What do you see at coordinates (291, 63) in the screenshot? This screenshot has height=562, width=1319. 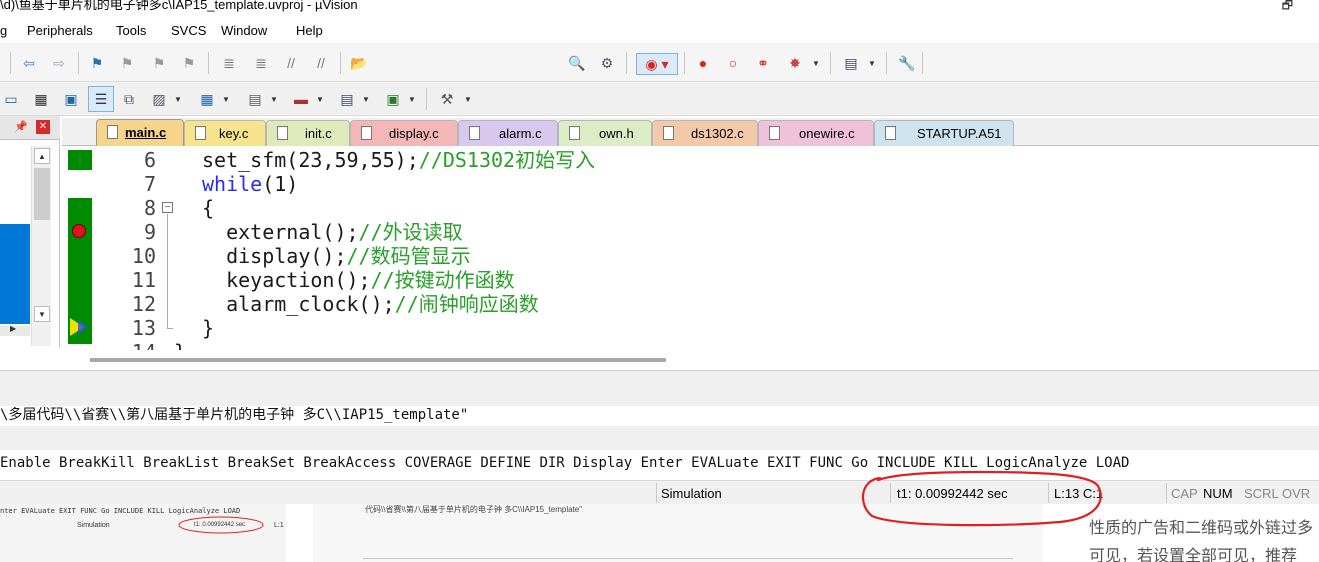 I see `comment-icon: //` at bounding box center [291, 63].